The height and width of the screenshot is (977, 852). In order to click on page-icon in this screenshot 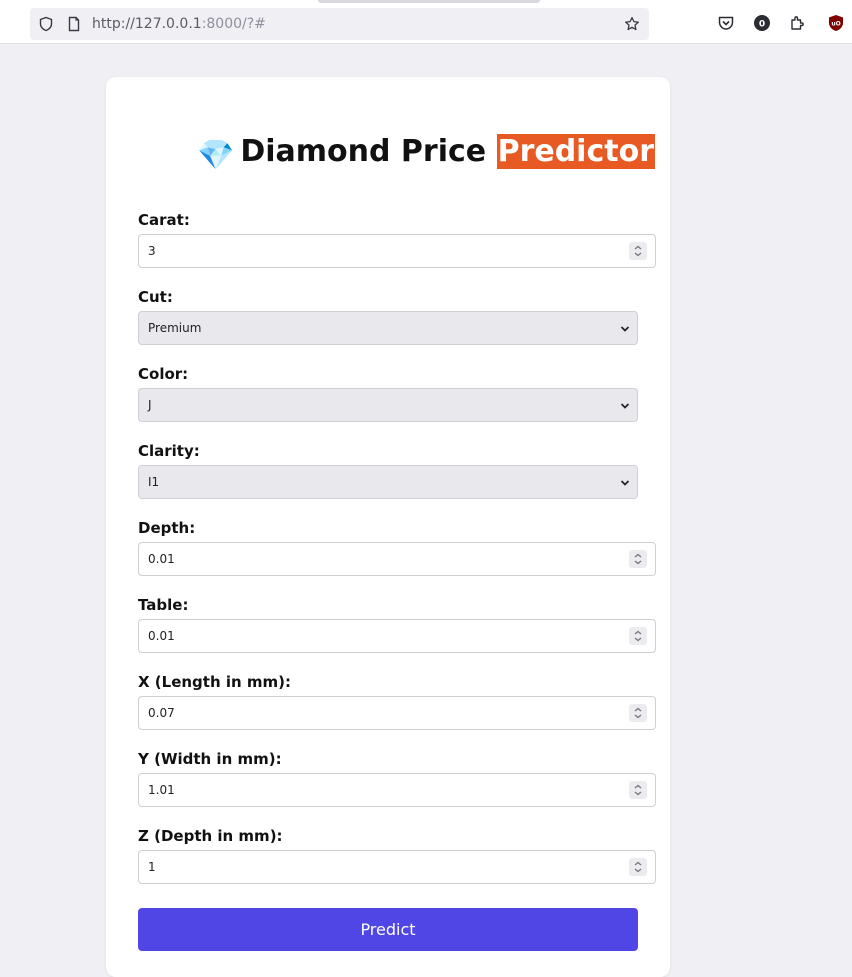, I will do `click(74, 24)`.